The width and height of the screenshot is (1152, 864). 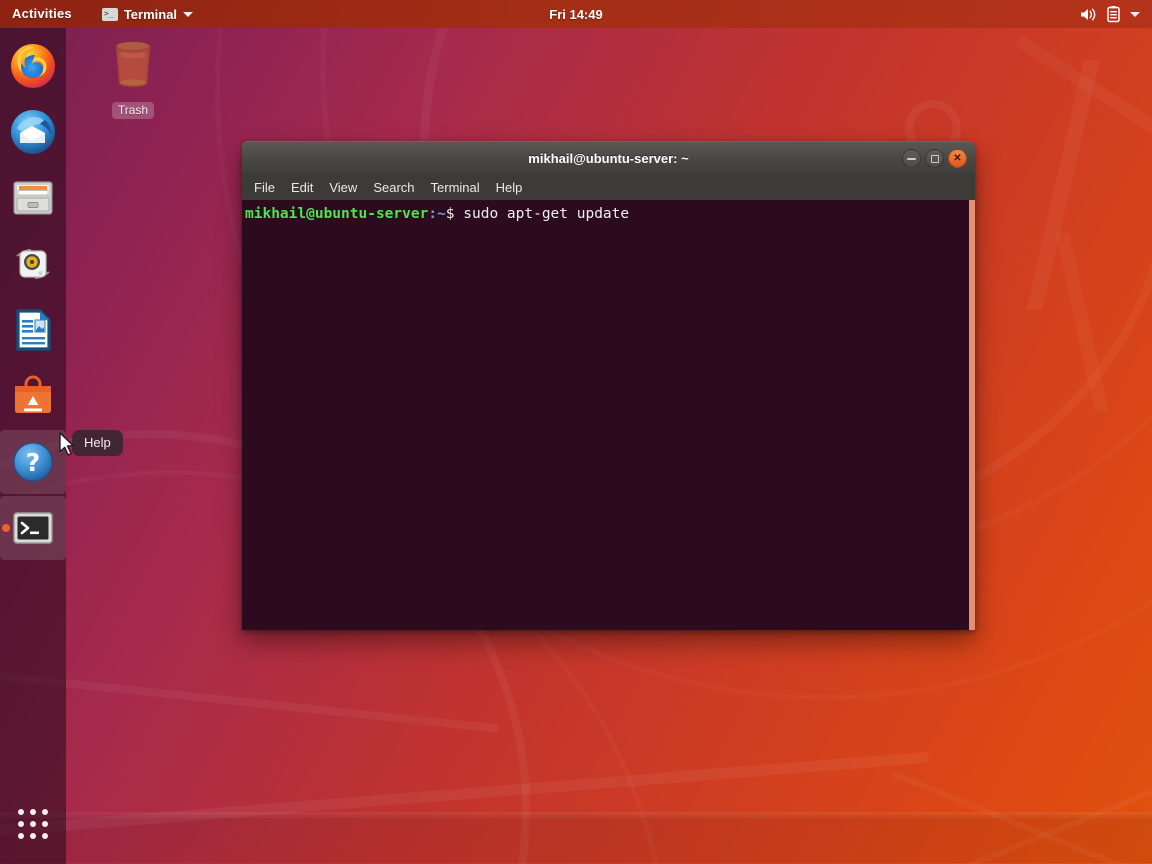 I want to click on ubuntu-software-bag-icon, so click(x=33, y=394).